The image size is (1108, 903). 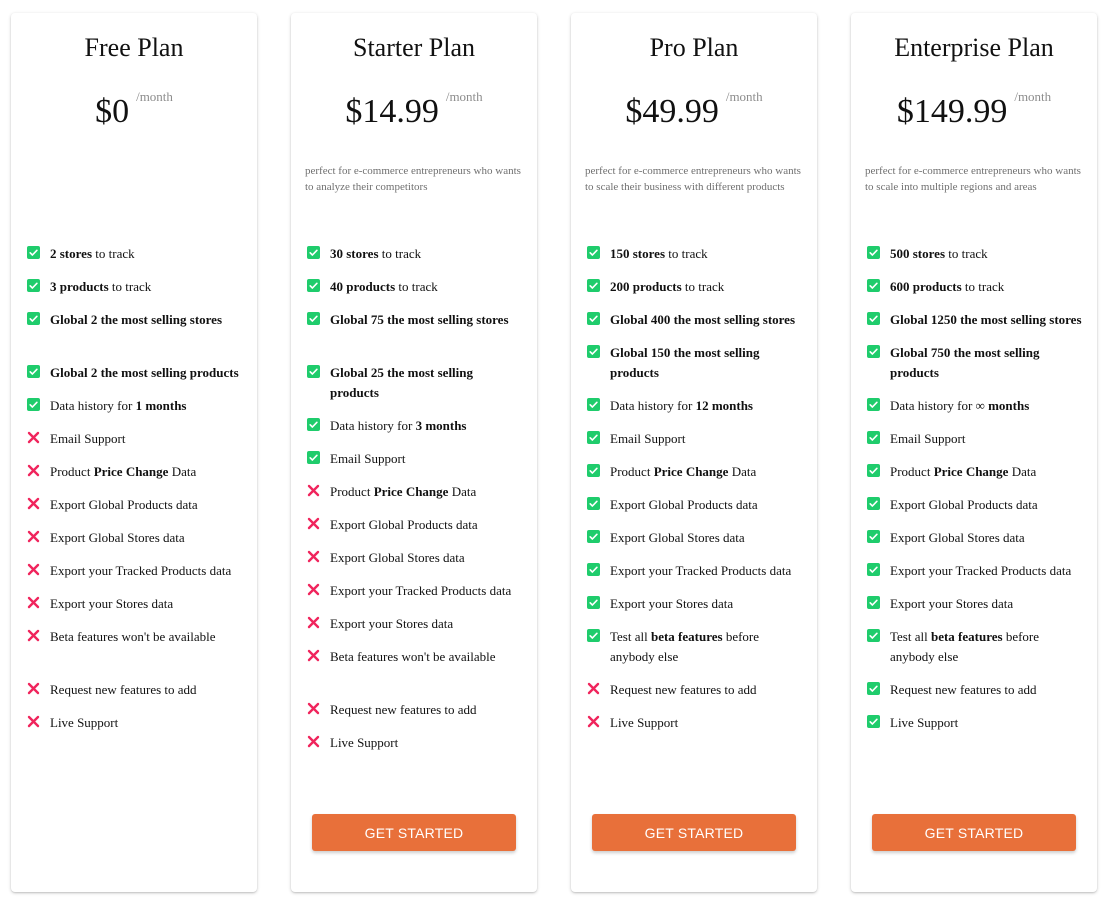 What do you see at coordinates (685, 362) in the screenshot?
I see `feature-highlight: Global 150 the most selling products` at bounding box center [685, 362].